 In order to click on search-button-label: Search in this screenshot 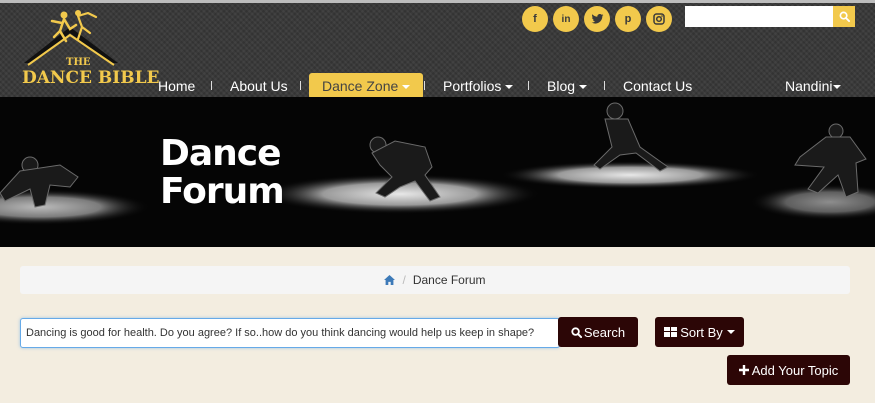, I will do `click(604, 332)`.